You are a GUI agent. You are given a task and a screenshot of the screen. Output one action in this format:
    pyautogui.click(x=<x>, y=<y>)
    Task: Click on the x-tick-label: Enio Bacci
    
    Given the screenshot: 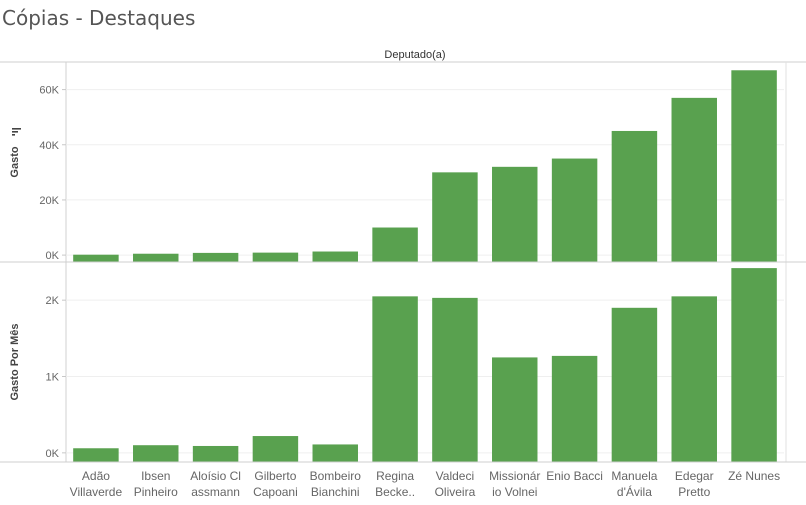 What is the action you would take?
    pyautogui.click(x=574, y=476)
    